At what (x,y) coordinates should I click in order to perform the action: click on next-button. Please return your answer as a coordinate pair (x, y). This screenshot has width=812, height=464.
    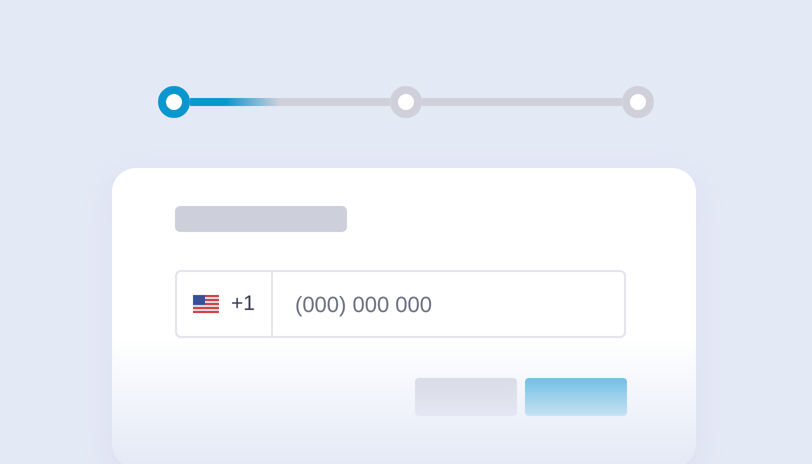
    Looking at the image, I should click on (576, 397).